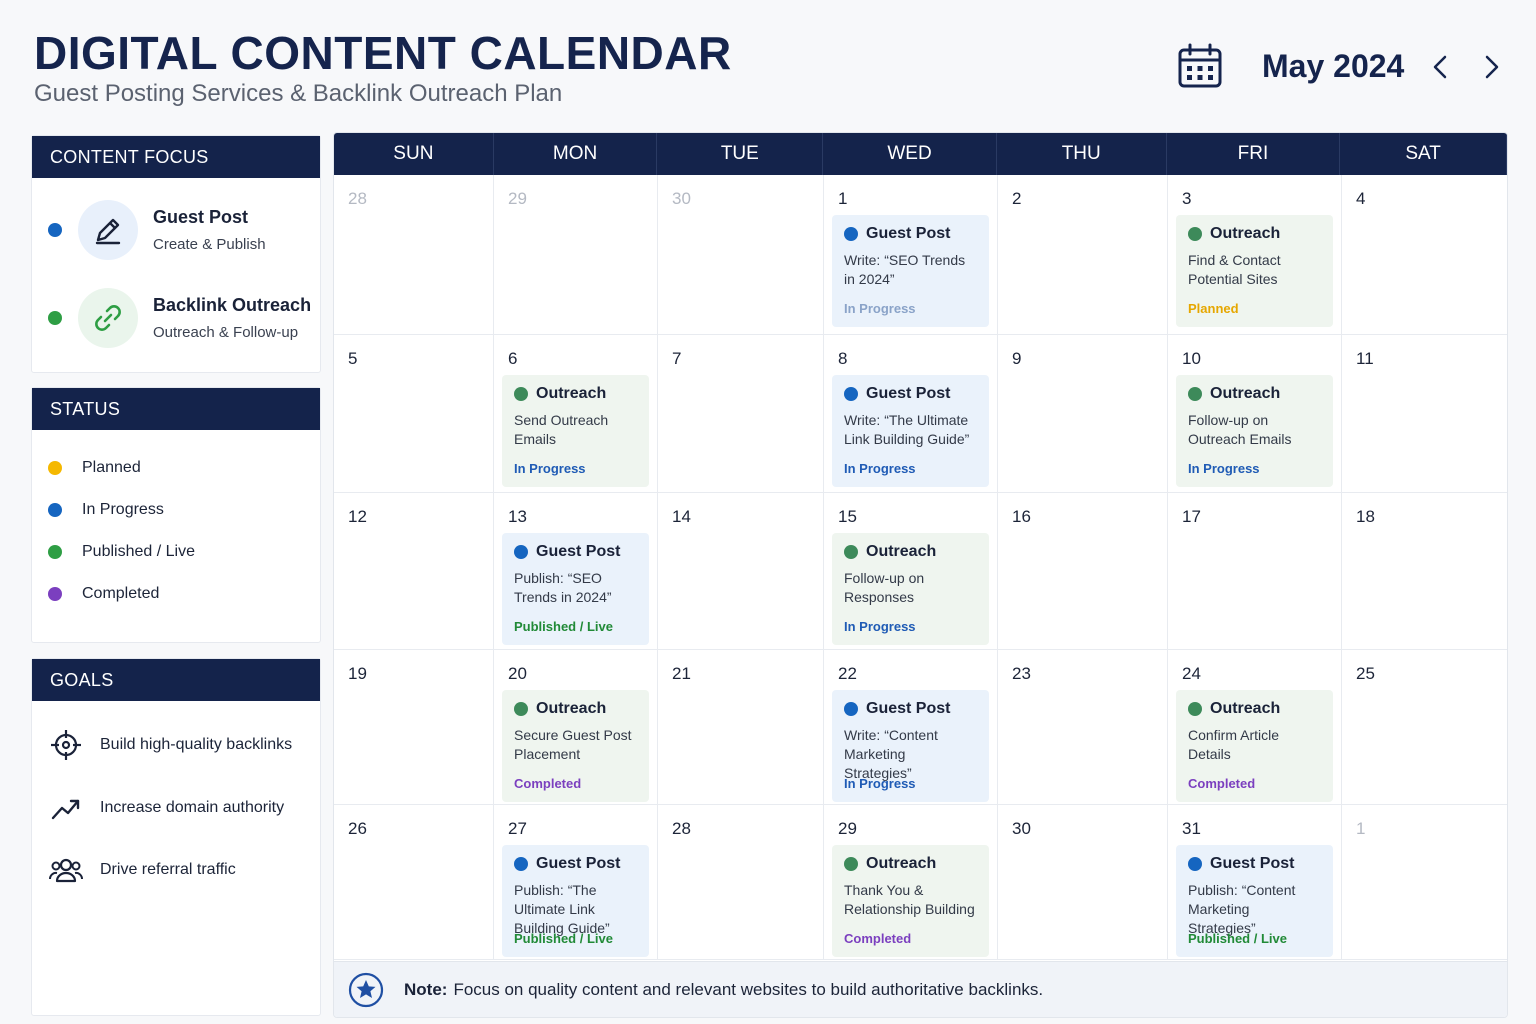 The width and height of the screenshot is (1536, 1024). Describe the element at coordinates (576, 255) in the screenshot. I see `day-cell: 29` at that location.